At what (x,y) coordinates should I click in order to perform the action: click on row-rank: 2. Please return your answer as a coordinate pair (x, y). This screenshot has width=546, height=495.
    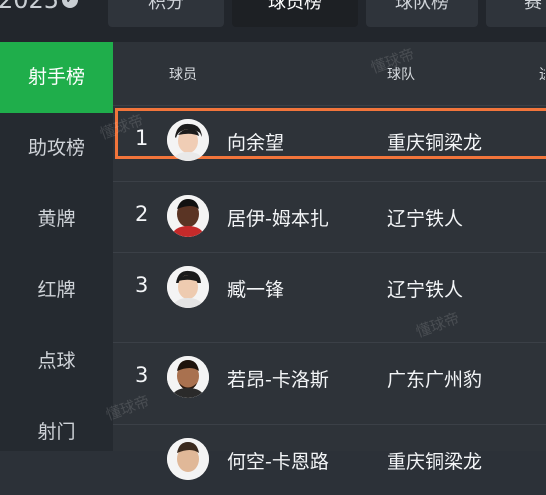
    Looking at the image, I should click on (142, 214).